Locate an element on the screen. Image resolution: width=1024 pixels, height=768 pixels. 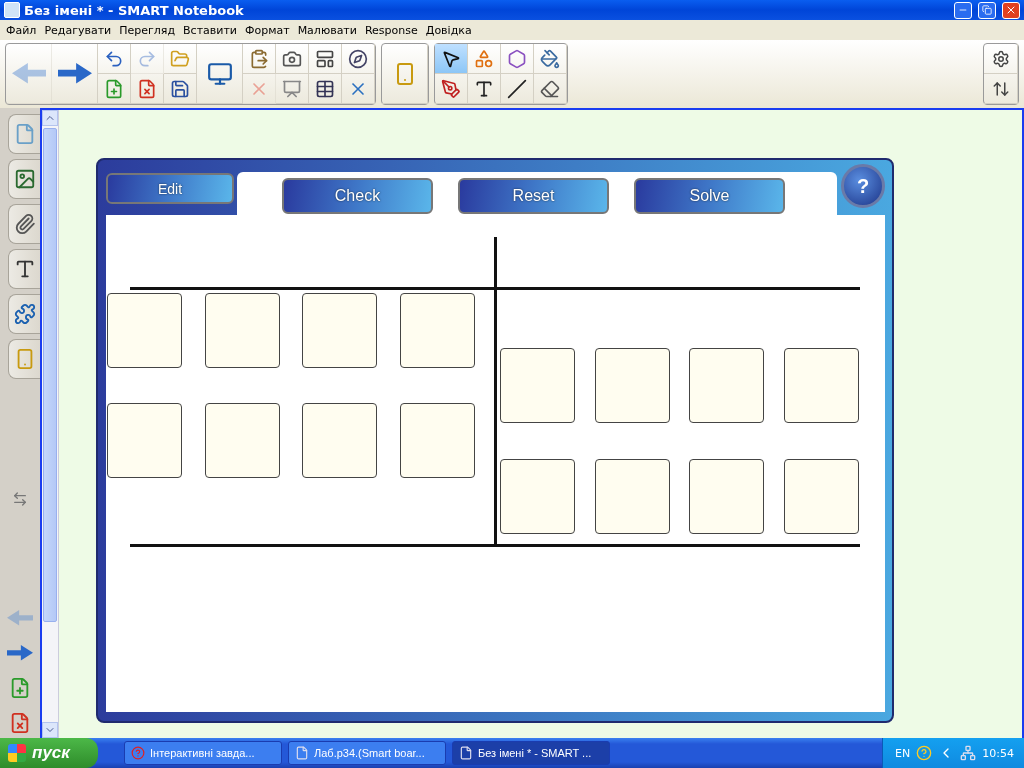
activity-button: Check is located at coordinates (357, 196).